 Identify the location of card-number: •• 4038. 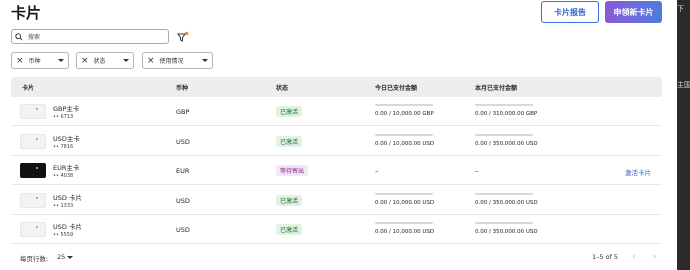
(63, 176).